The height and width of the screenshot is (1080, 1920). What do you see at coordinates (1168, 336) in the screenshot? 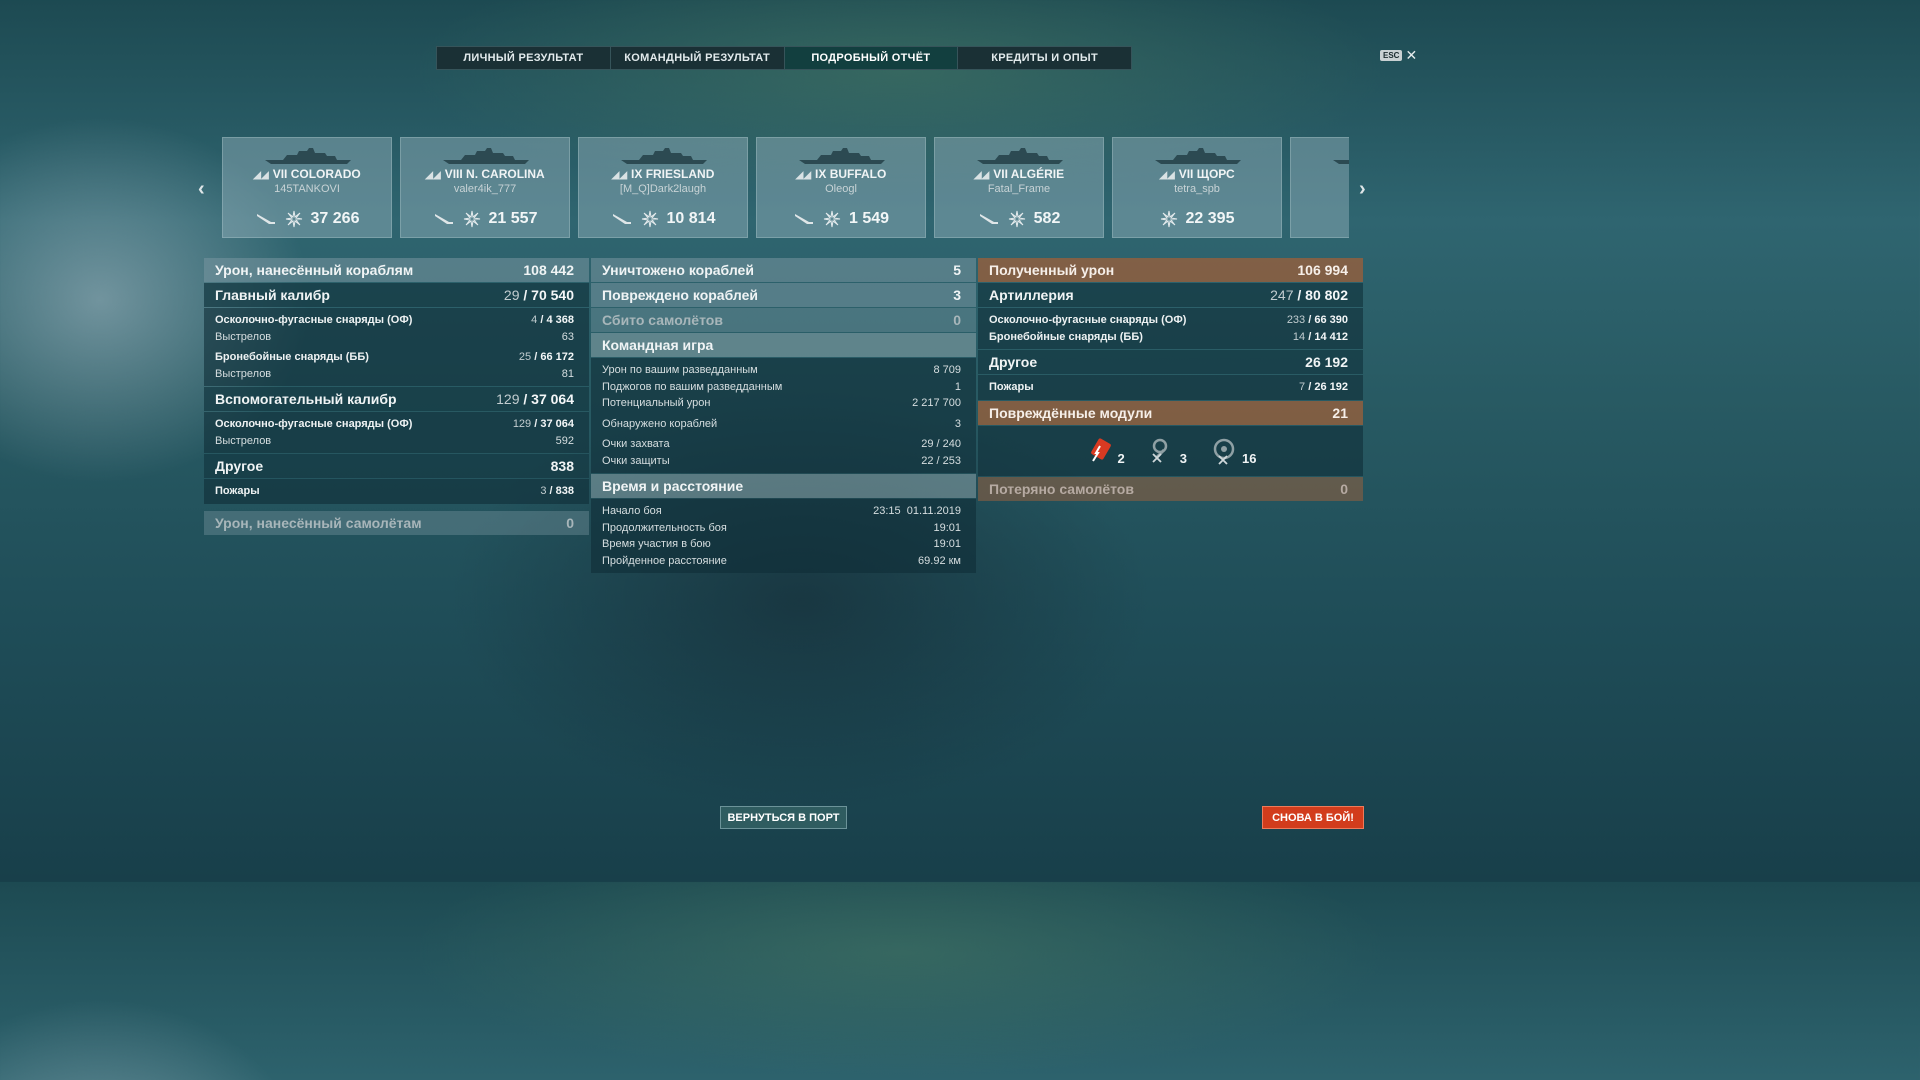
I see `received-ap-row: Бронебойные снаряды (ББ) 14 / 14 412` at bounding box center [1168, 336].